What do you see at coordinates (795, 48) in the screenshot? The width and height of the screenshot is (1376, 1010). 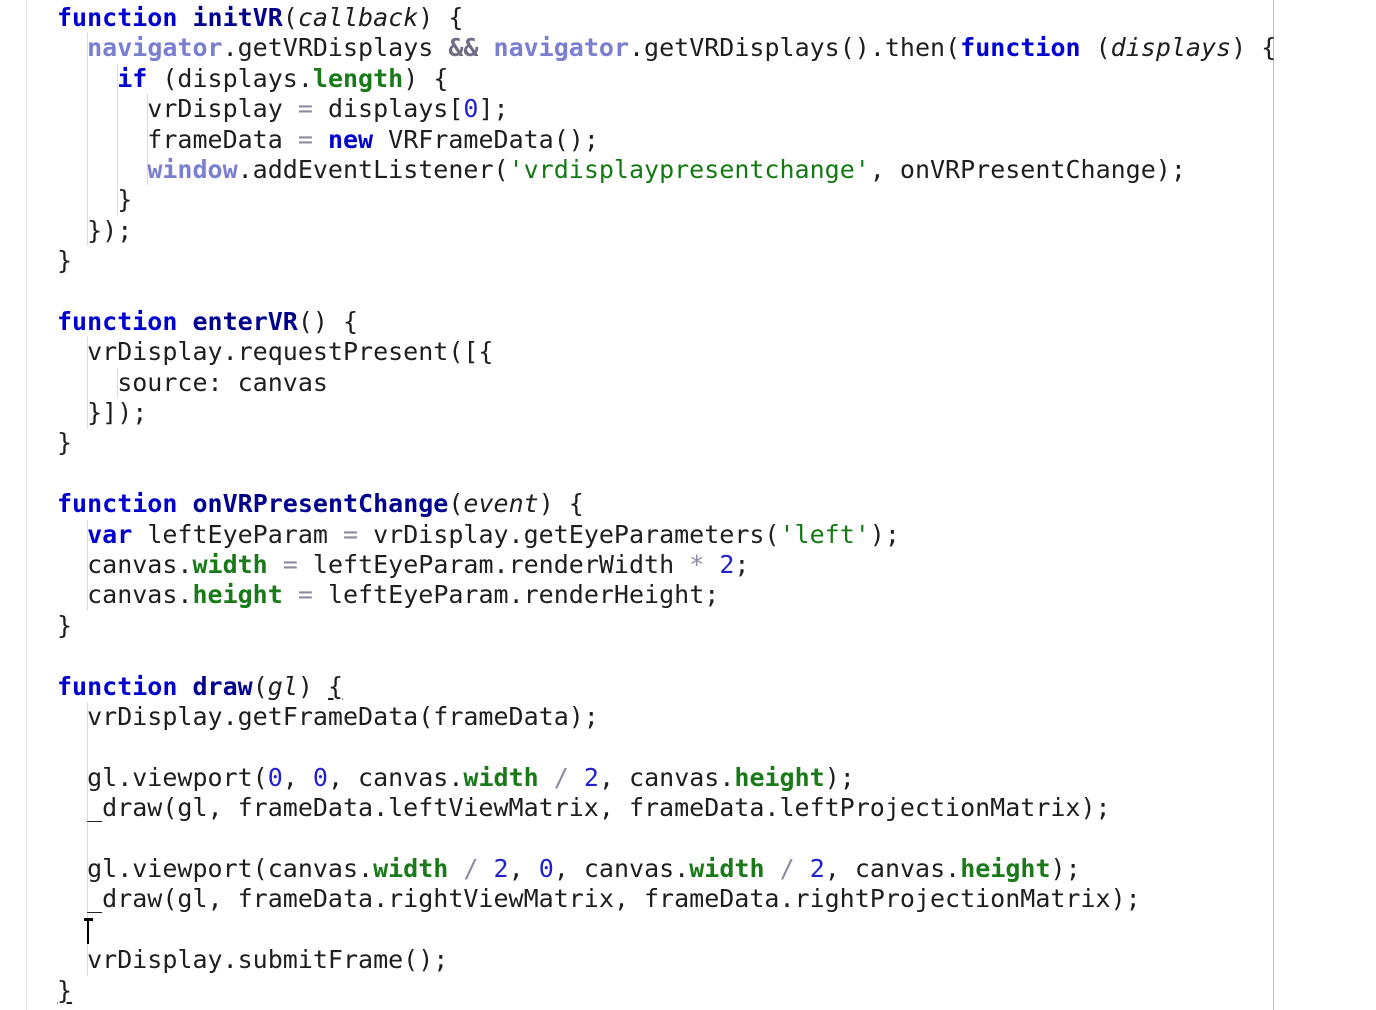 I see `code-token: .getVRDisplays().then(` at bounding box center [795, 48].